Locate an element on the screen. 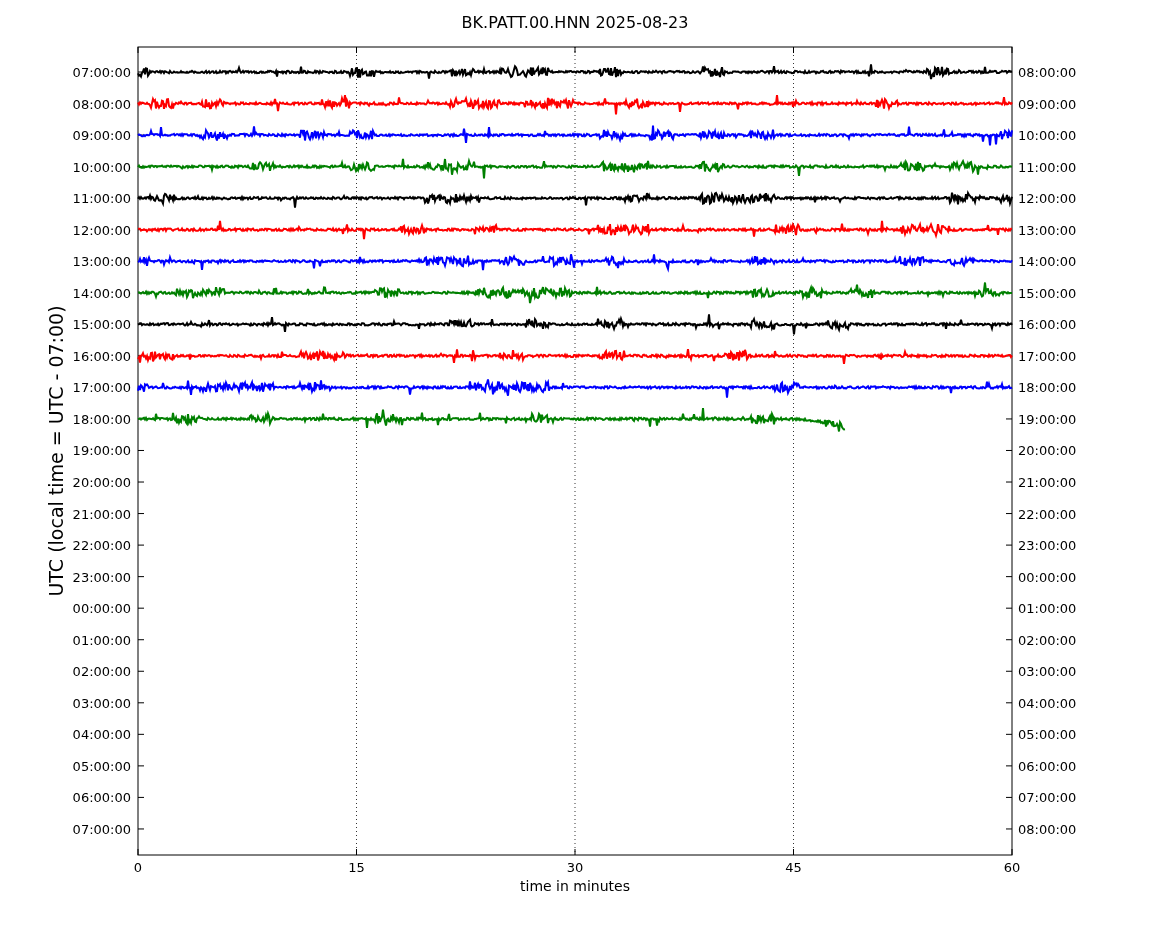 The width and height of the screenshot is (1150, 950). axis-tick-label: 0 is located at coordinates (138, 867).